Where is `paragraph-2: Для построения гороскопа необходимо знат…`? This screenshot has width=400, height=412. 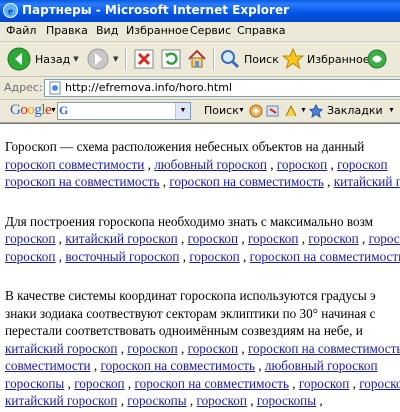
paragraph-2: Для построения гороскопа необходимо знат… is located at coordinates (202, 239).